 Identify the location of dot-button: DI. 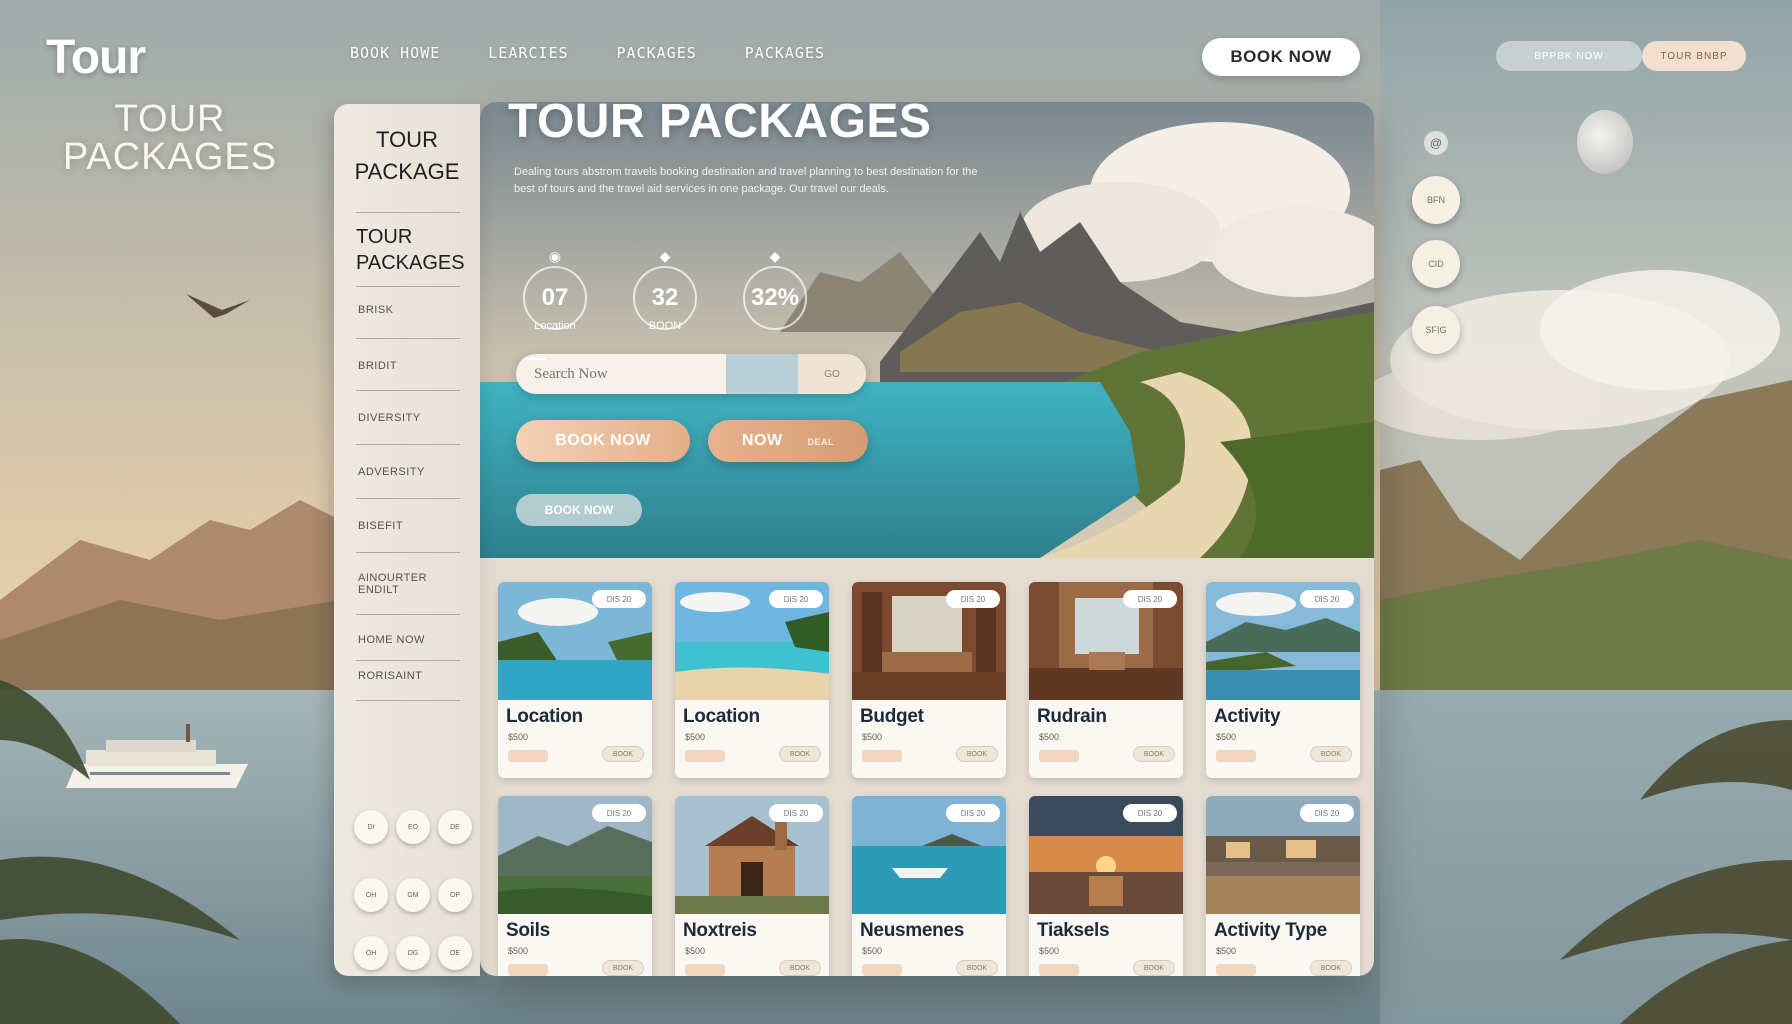
(371, 827).